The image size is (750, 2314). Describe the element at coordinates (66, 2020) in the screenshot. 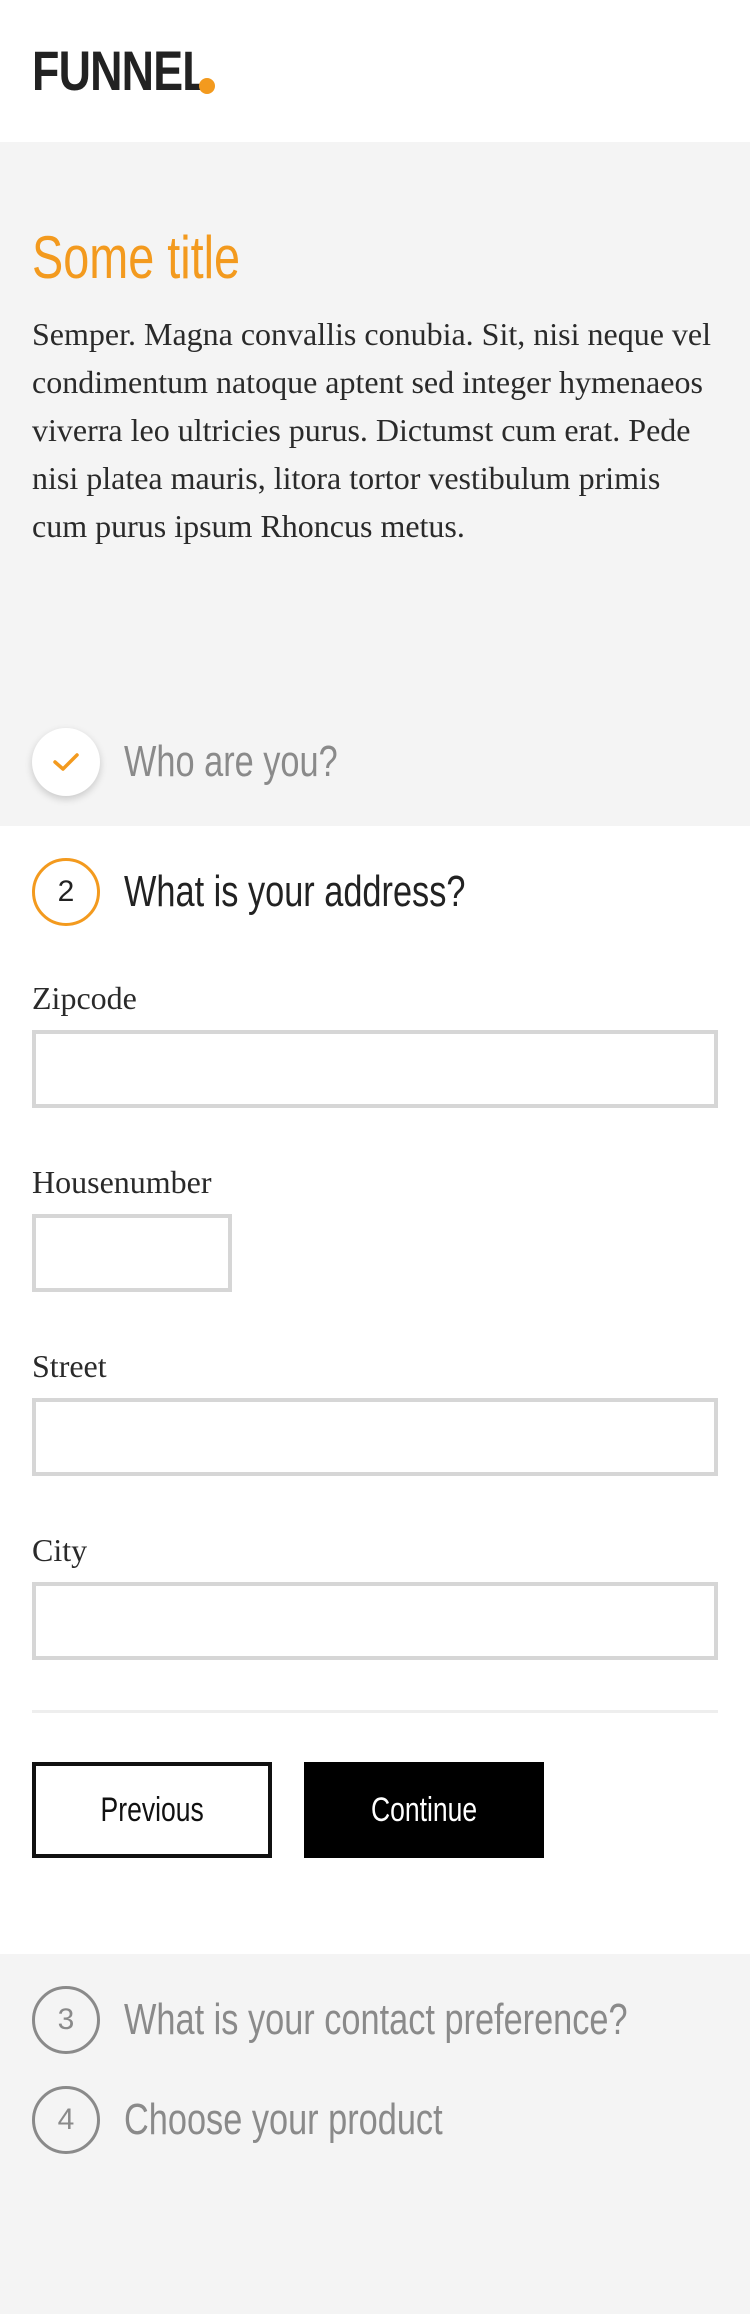

I see `step-3-indicator: 3` at that location.